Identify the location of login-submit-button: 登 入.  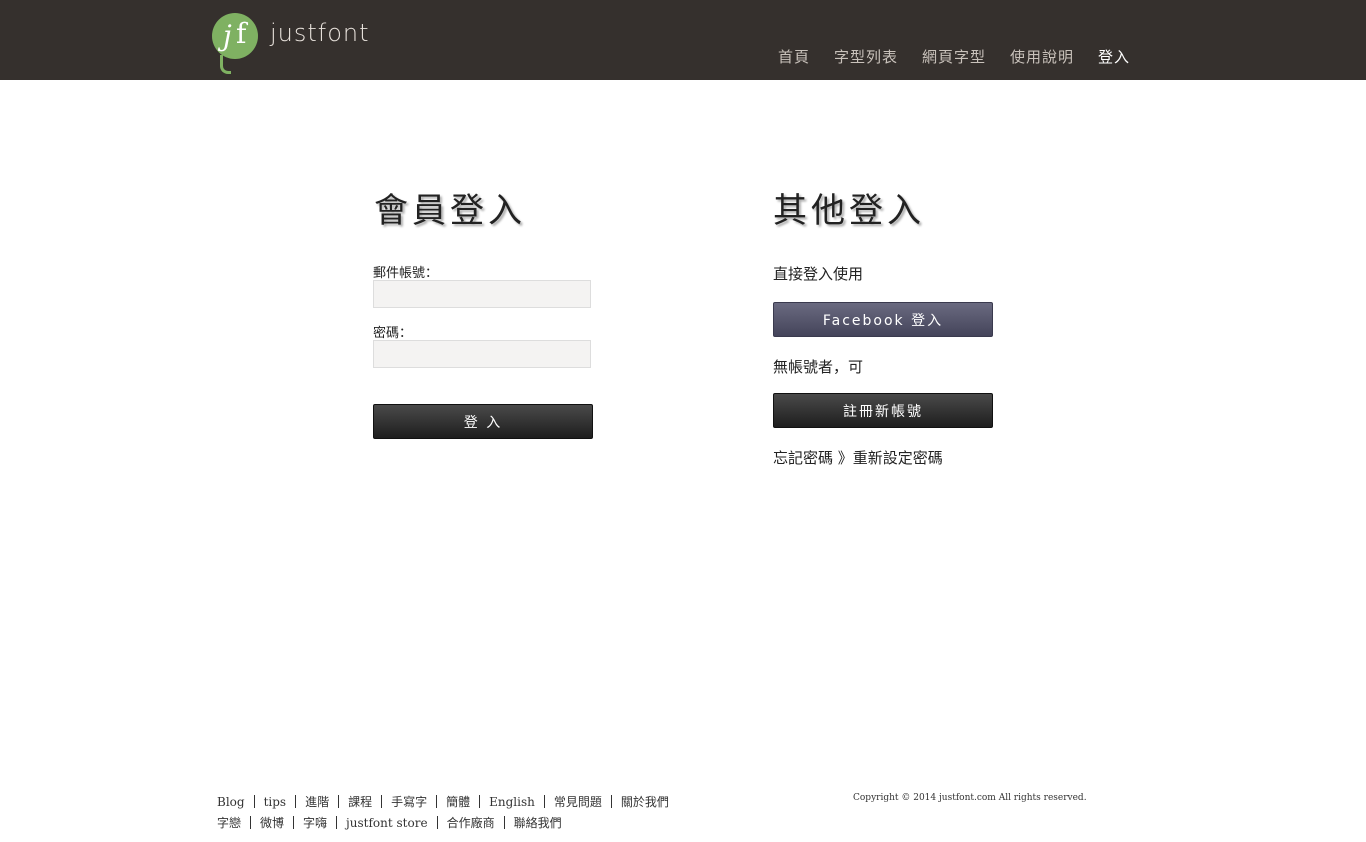
(483, 421).